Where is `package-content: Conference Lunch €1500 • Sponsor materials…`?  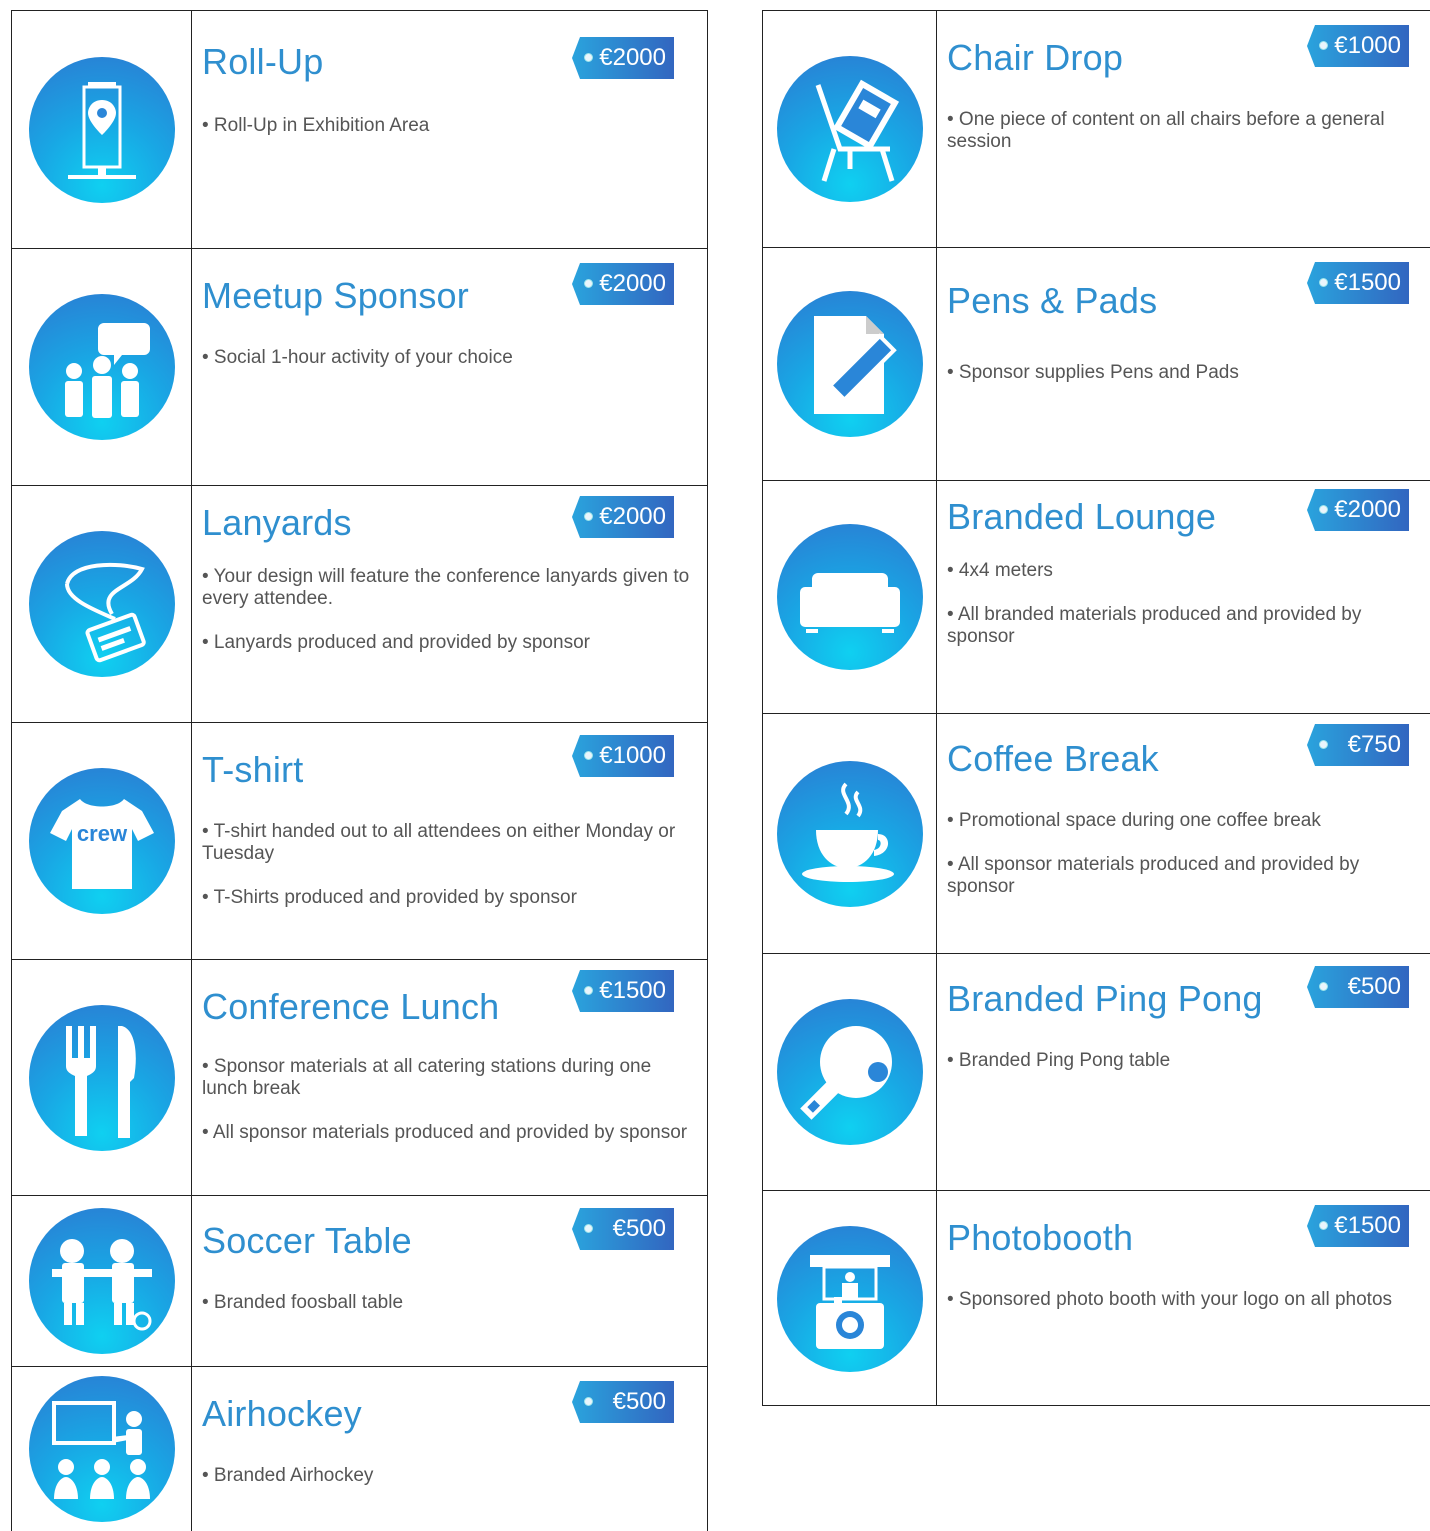
package-content: Conference Lunch €1500 • Sponsor materials… is located at coordinates (454, 1077).